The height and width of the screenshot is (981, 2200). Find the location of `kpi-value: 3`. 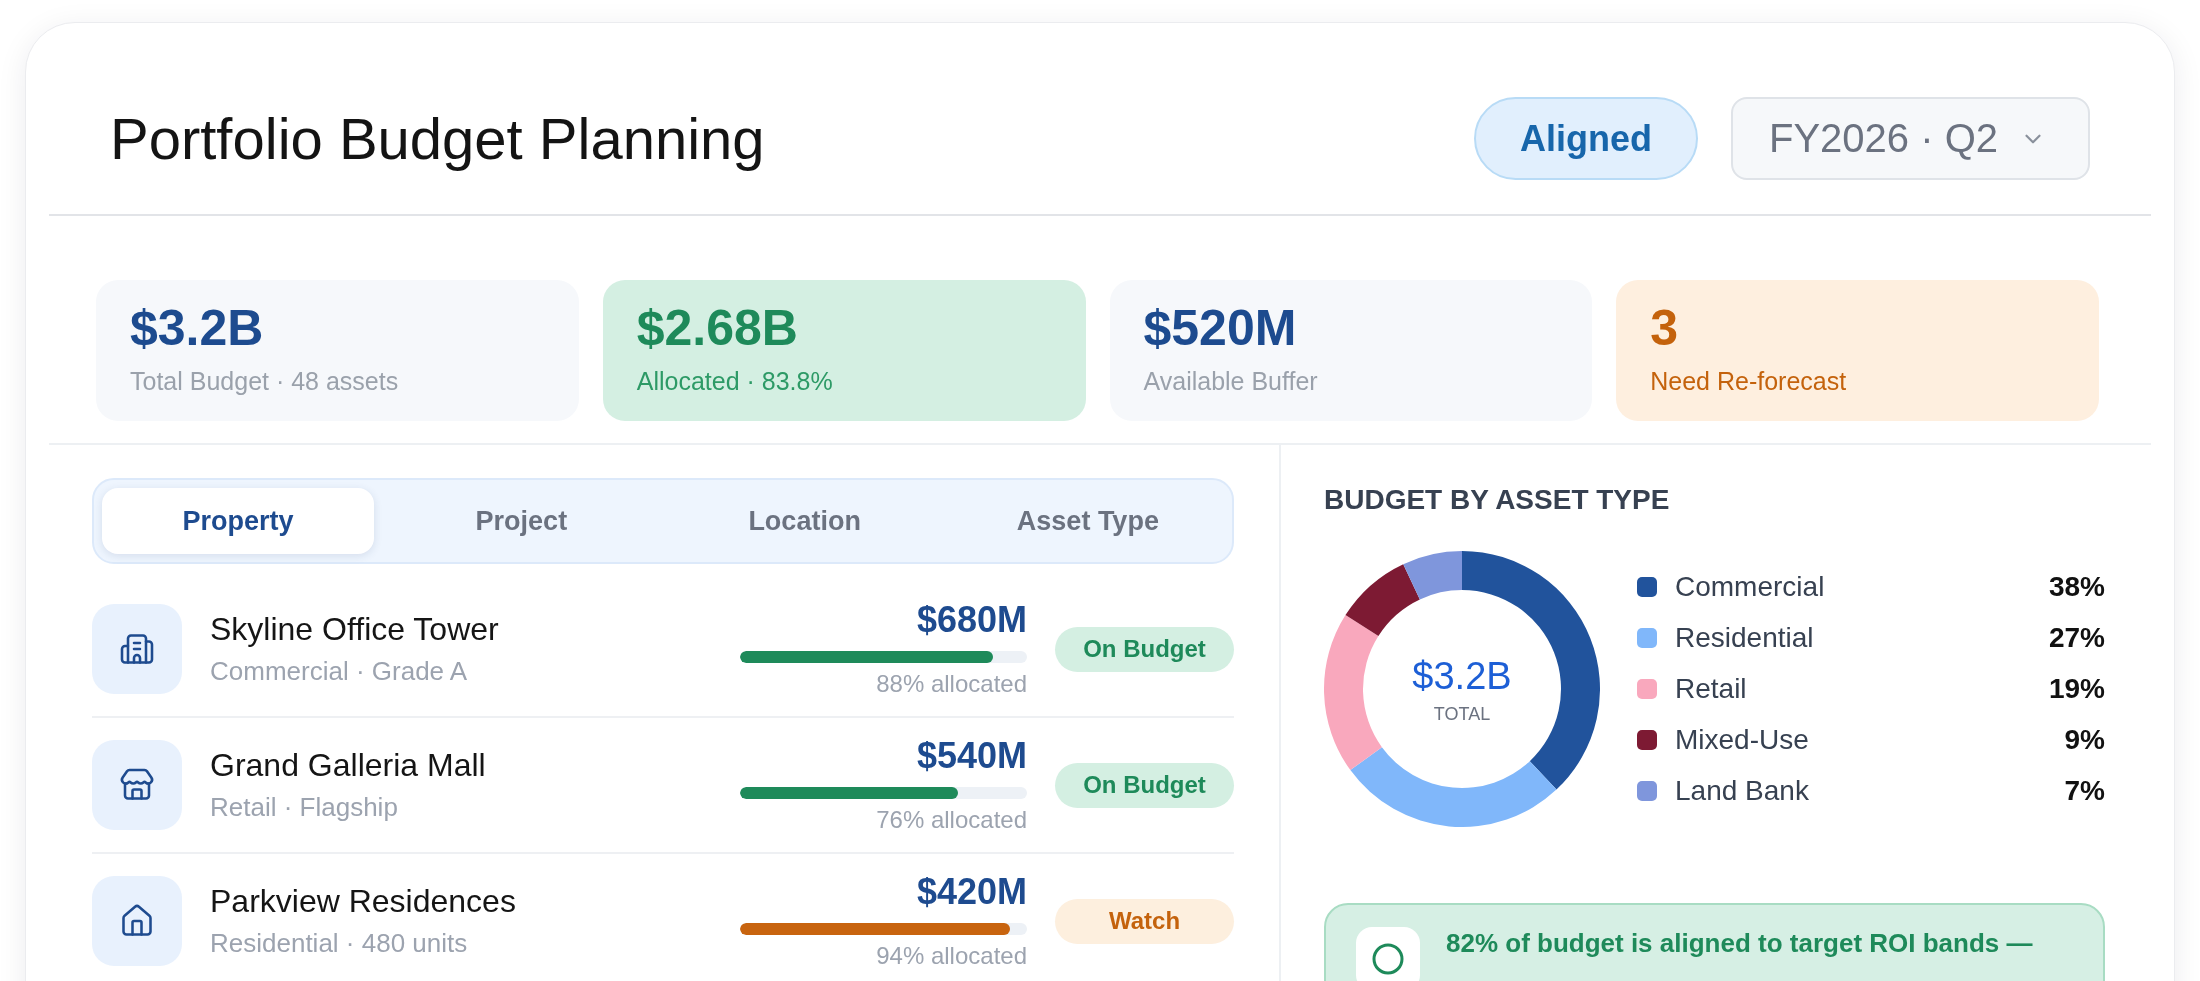

kpi-value: 3 is located at coordinates (1664, 329).